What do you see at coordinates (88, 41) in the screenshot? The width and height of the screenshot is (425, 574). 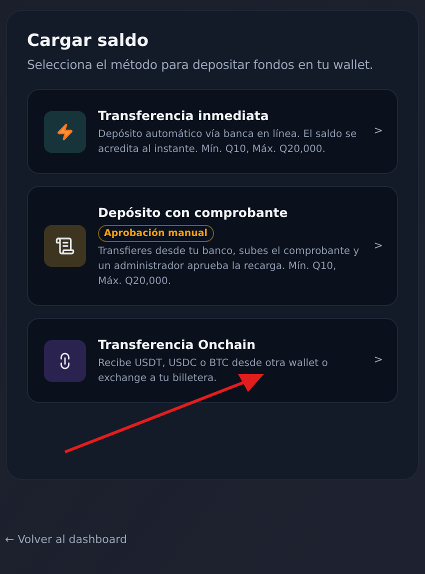 I see `page-title: Cargar saldo` at bounding box center [88, 41].